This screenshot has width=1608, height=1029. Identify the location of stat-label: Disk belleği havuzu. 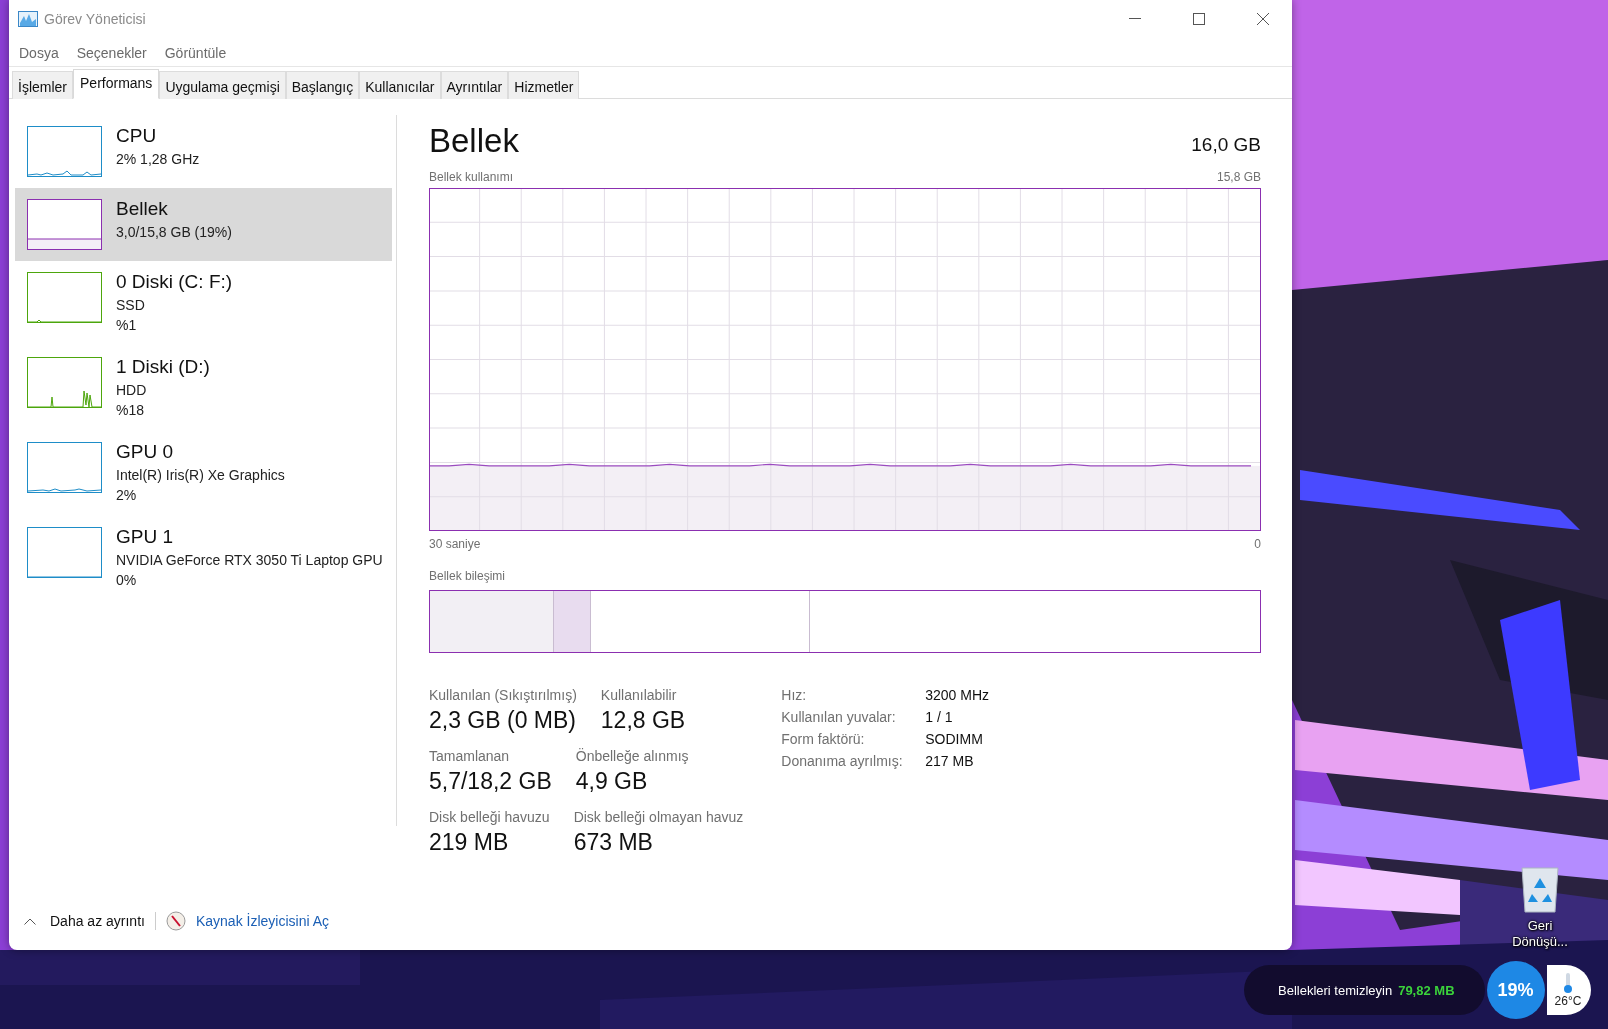
(489, 817).